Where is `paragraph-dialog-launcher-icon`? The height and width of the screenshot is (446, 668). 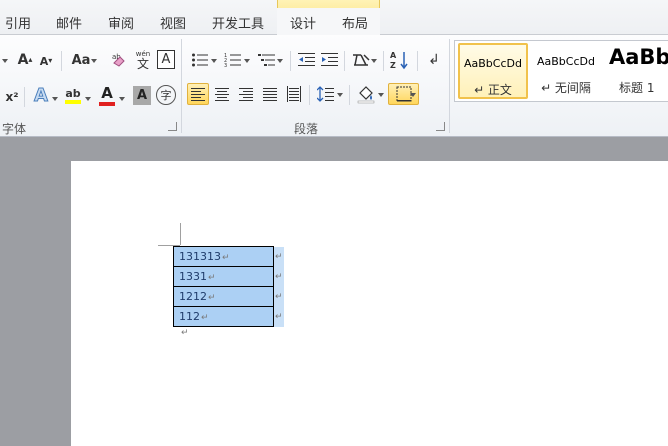 paragraph-dialog-launcher-icon is located at coordinates (440, 126).